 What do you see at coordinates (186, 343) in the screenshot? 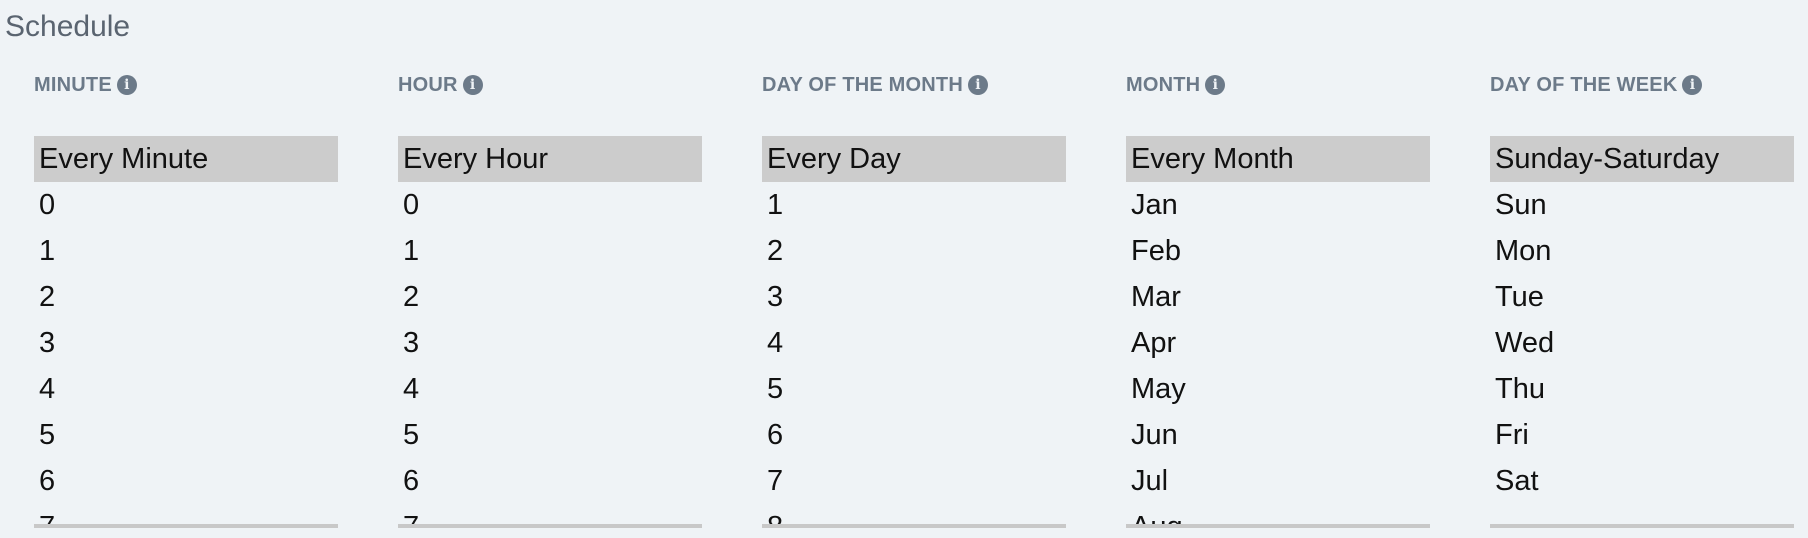
I see `minute-option: 3` at bounding box center [186, 343].